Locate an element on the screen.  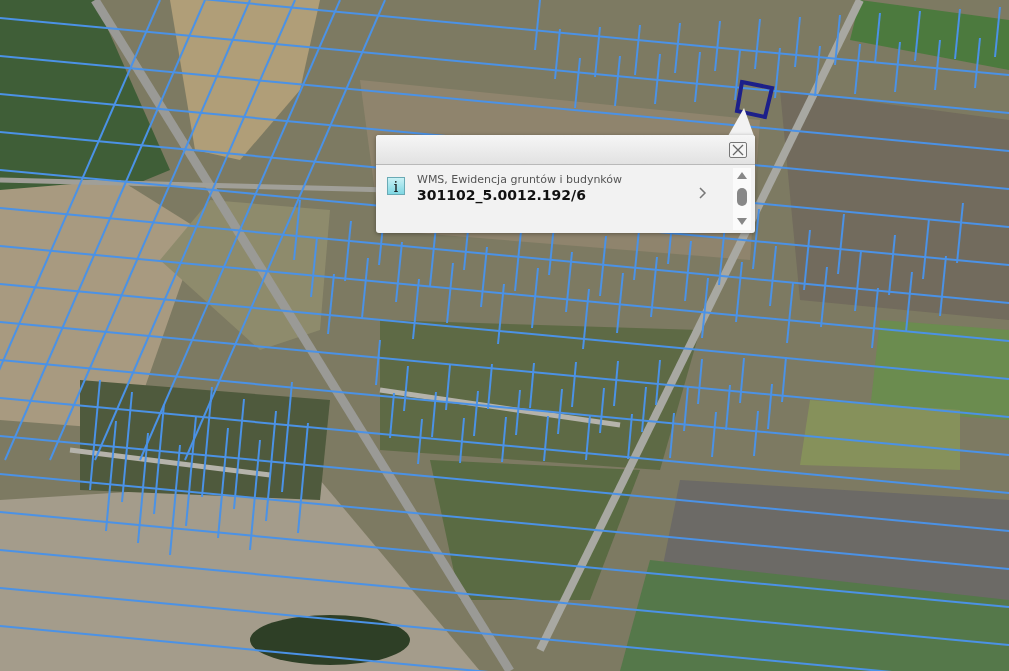
scrollbar is located at coordinates (742, 199).